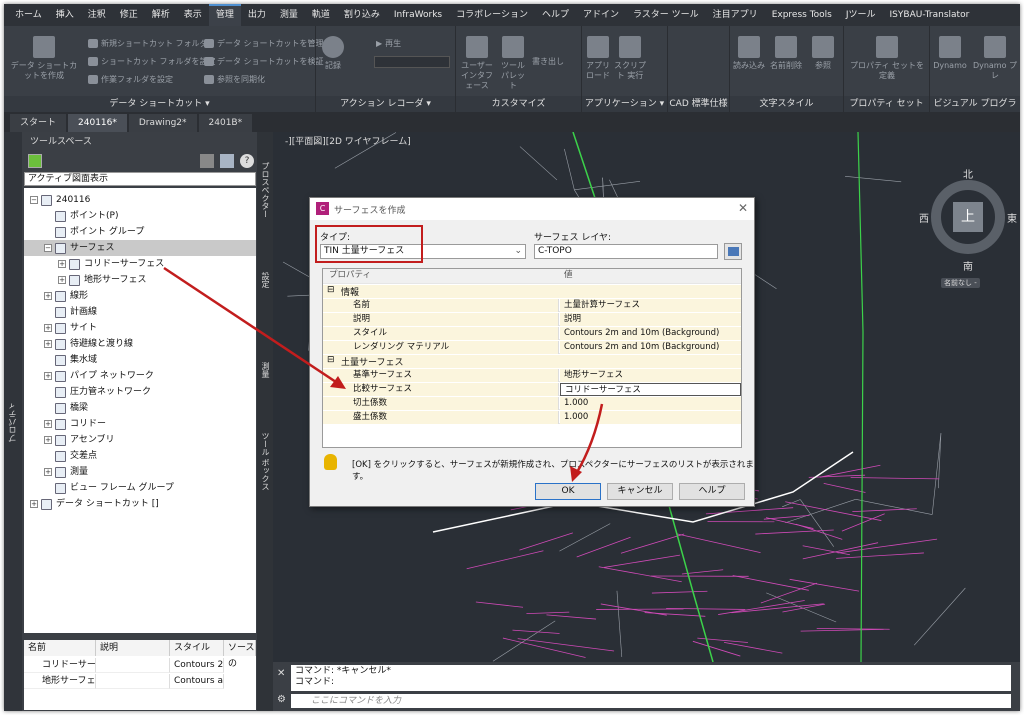 The image size is (1024, 715). Describe the element at coordinates (338, 382) in the screenshot. I see `arrowhead` at that location.